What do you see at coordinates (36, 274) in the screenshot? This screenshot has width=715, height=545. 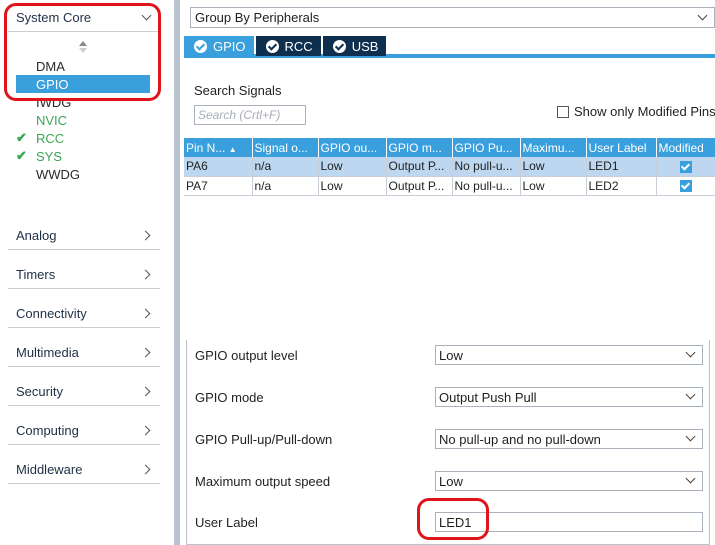 I see `category-label: Timers` at bounding box center [36, 274].